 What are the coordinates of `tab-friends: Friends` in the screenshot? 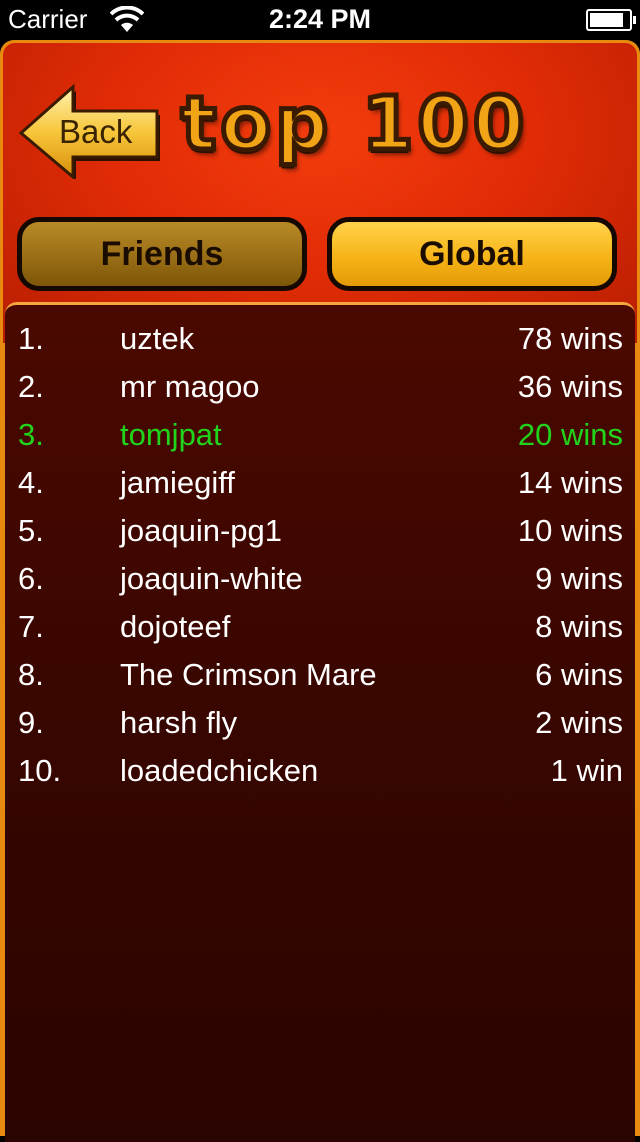 It's located at (162, 254).